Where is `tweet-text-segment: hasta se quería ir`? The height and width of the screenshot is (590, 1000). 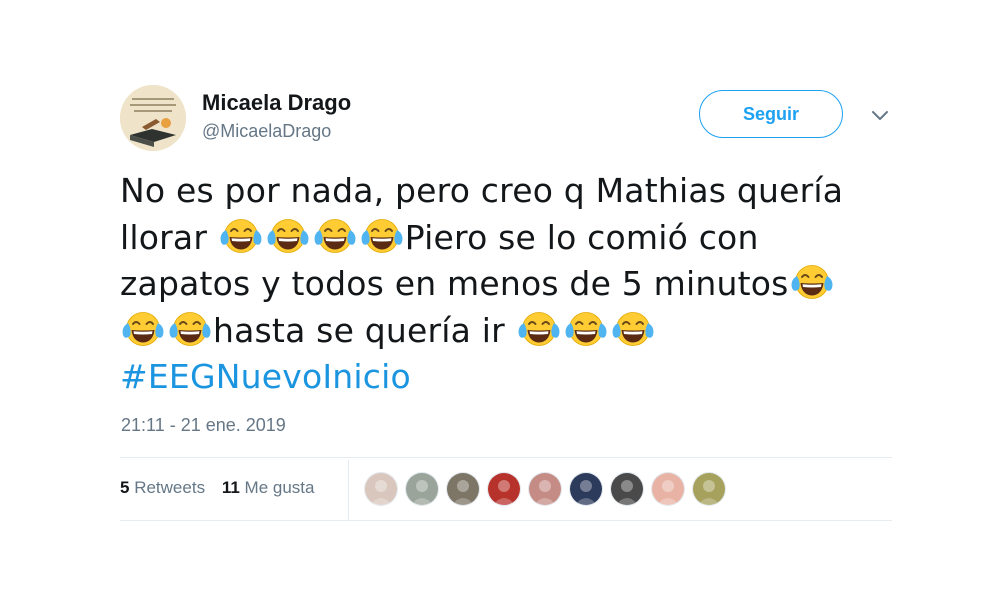 tweet-text-segment: hasta se quería ir is located at coordinates (364, 330).